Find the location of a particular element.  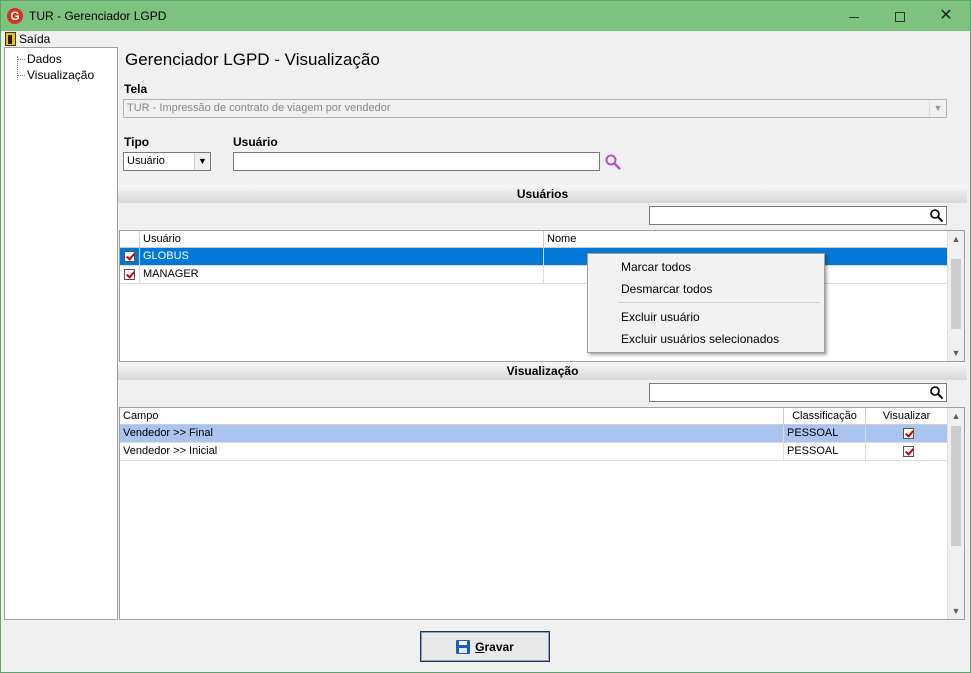

tipo-select: Usuário ▼ is located at coordinates (167, 161).